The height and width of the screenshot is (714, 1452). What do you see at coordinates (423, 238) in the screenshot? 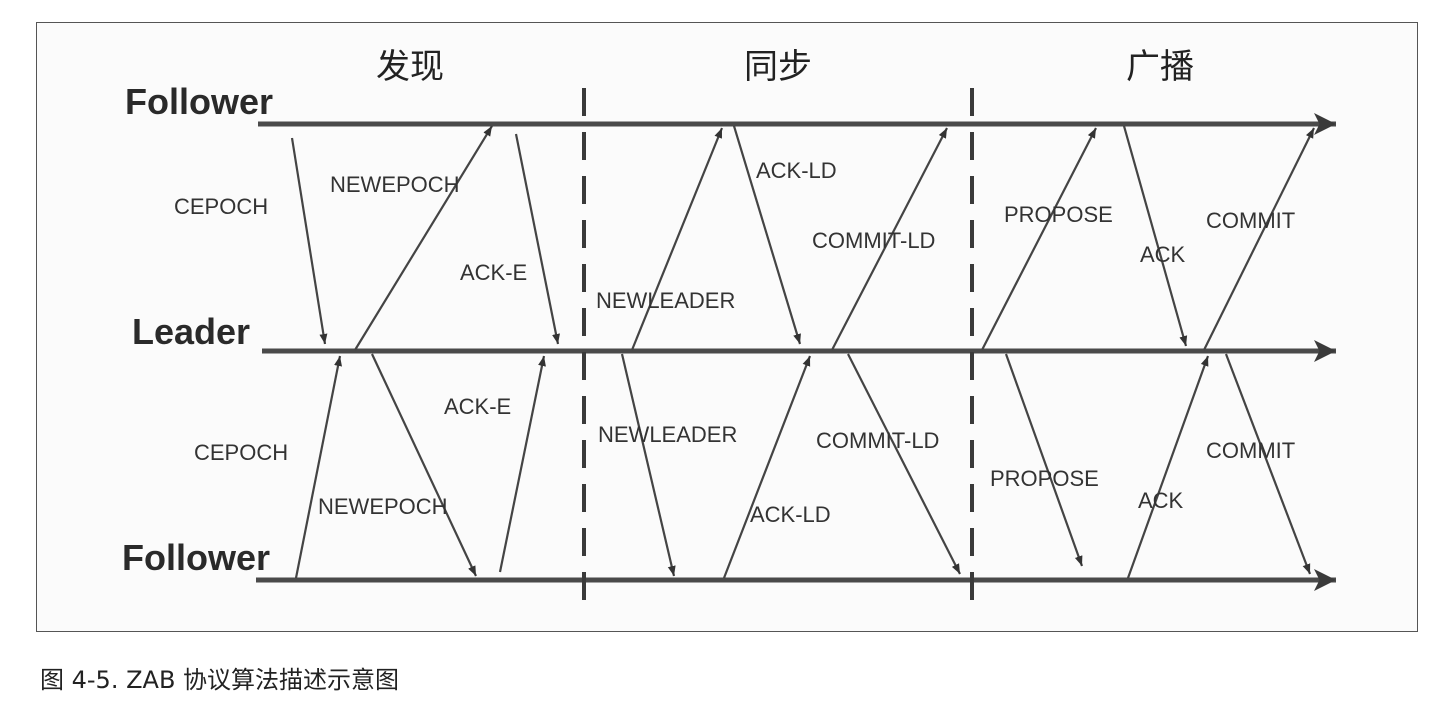
I see `arrow-newepoch-top` at bounding box center [423, 238].